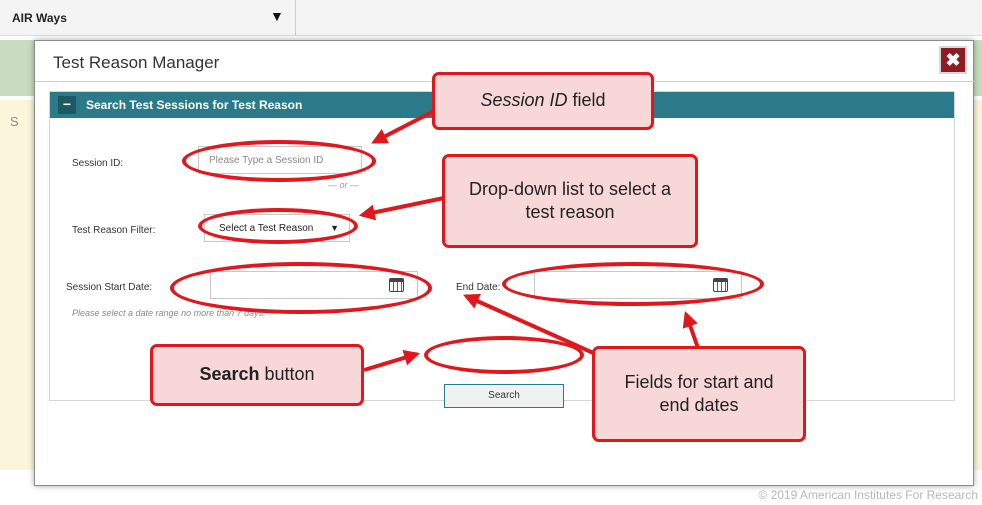  Describe the element at coordinates (504, 355) in the screenshot. I see `search-button-highlight` at that location.